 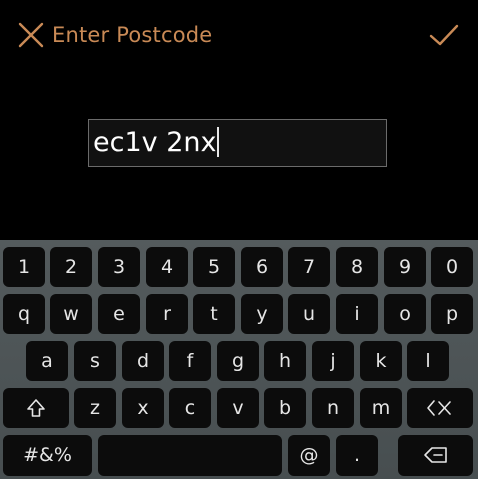 What do you see at coordinates (47, 455) in the screenshot?
I see `symbols-key: #&%` at bounding box center [47, 455].